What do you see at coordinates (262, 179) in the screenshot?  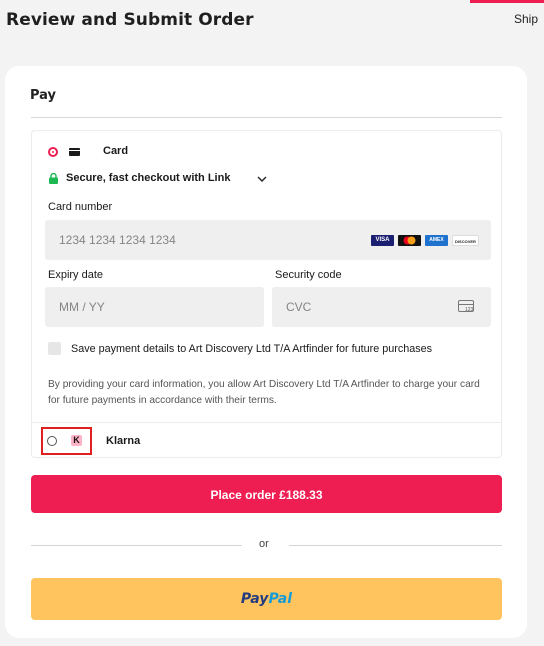 I see `chevron-down-icon` at bounding box center [262, 179].